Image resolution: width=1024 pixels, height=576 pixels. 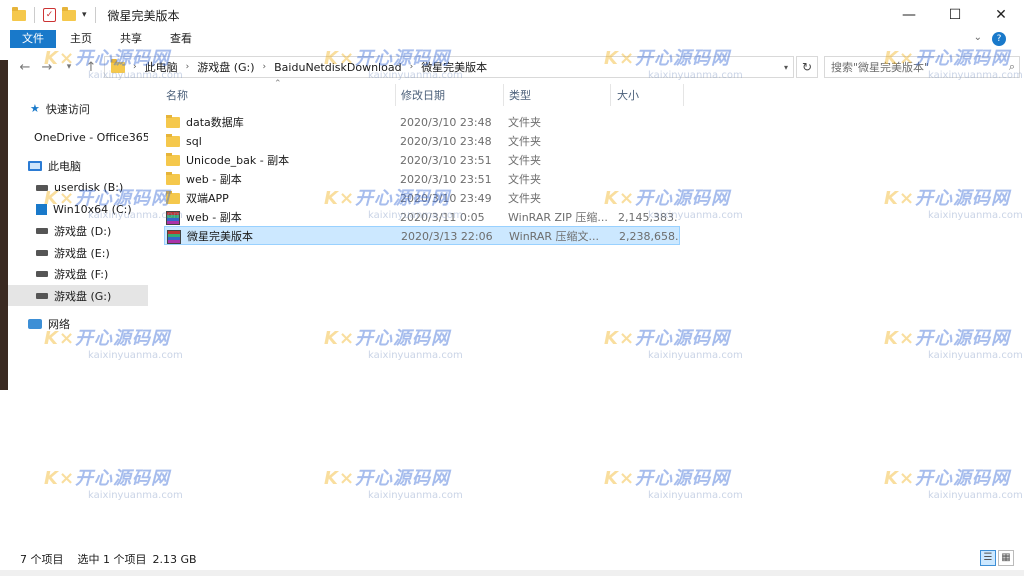 What do you see at coordinates (422, 160) in the screenshot?
I see `file-row: Unicode_bak - 副本 2020/3/10 23:51 文件夹` at bounding box center [422, 160].